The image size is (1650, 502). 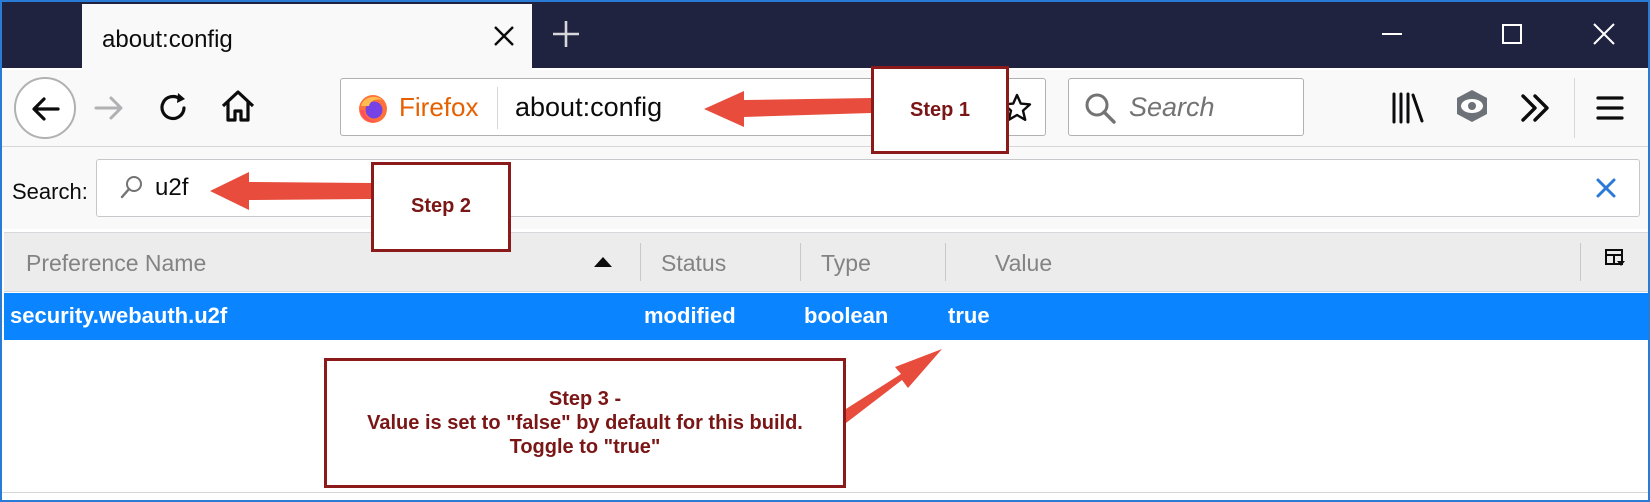 I want to click on url-text: about:config, so click(x=588, y=107).